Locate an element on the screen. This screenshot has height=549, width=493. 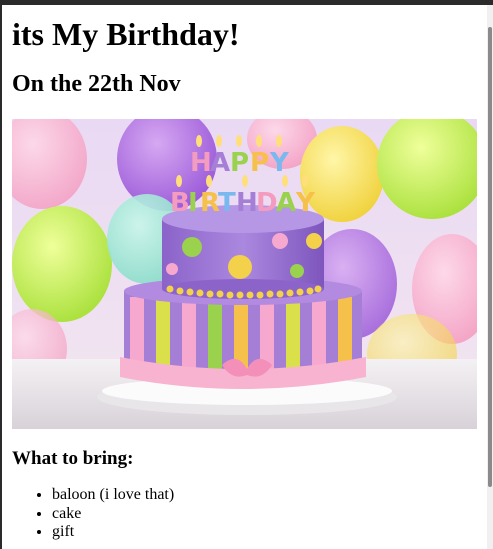
svg-text: B is located at coordinates (180, 203).